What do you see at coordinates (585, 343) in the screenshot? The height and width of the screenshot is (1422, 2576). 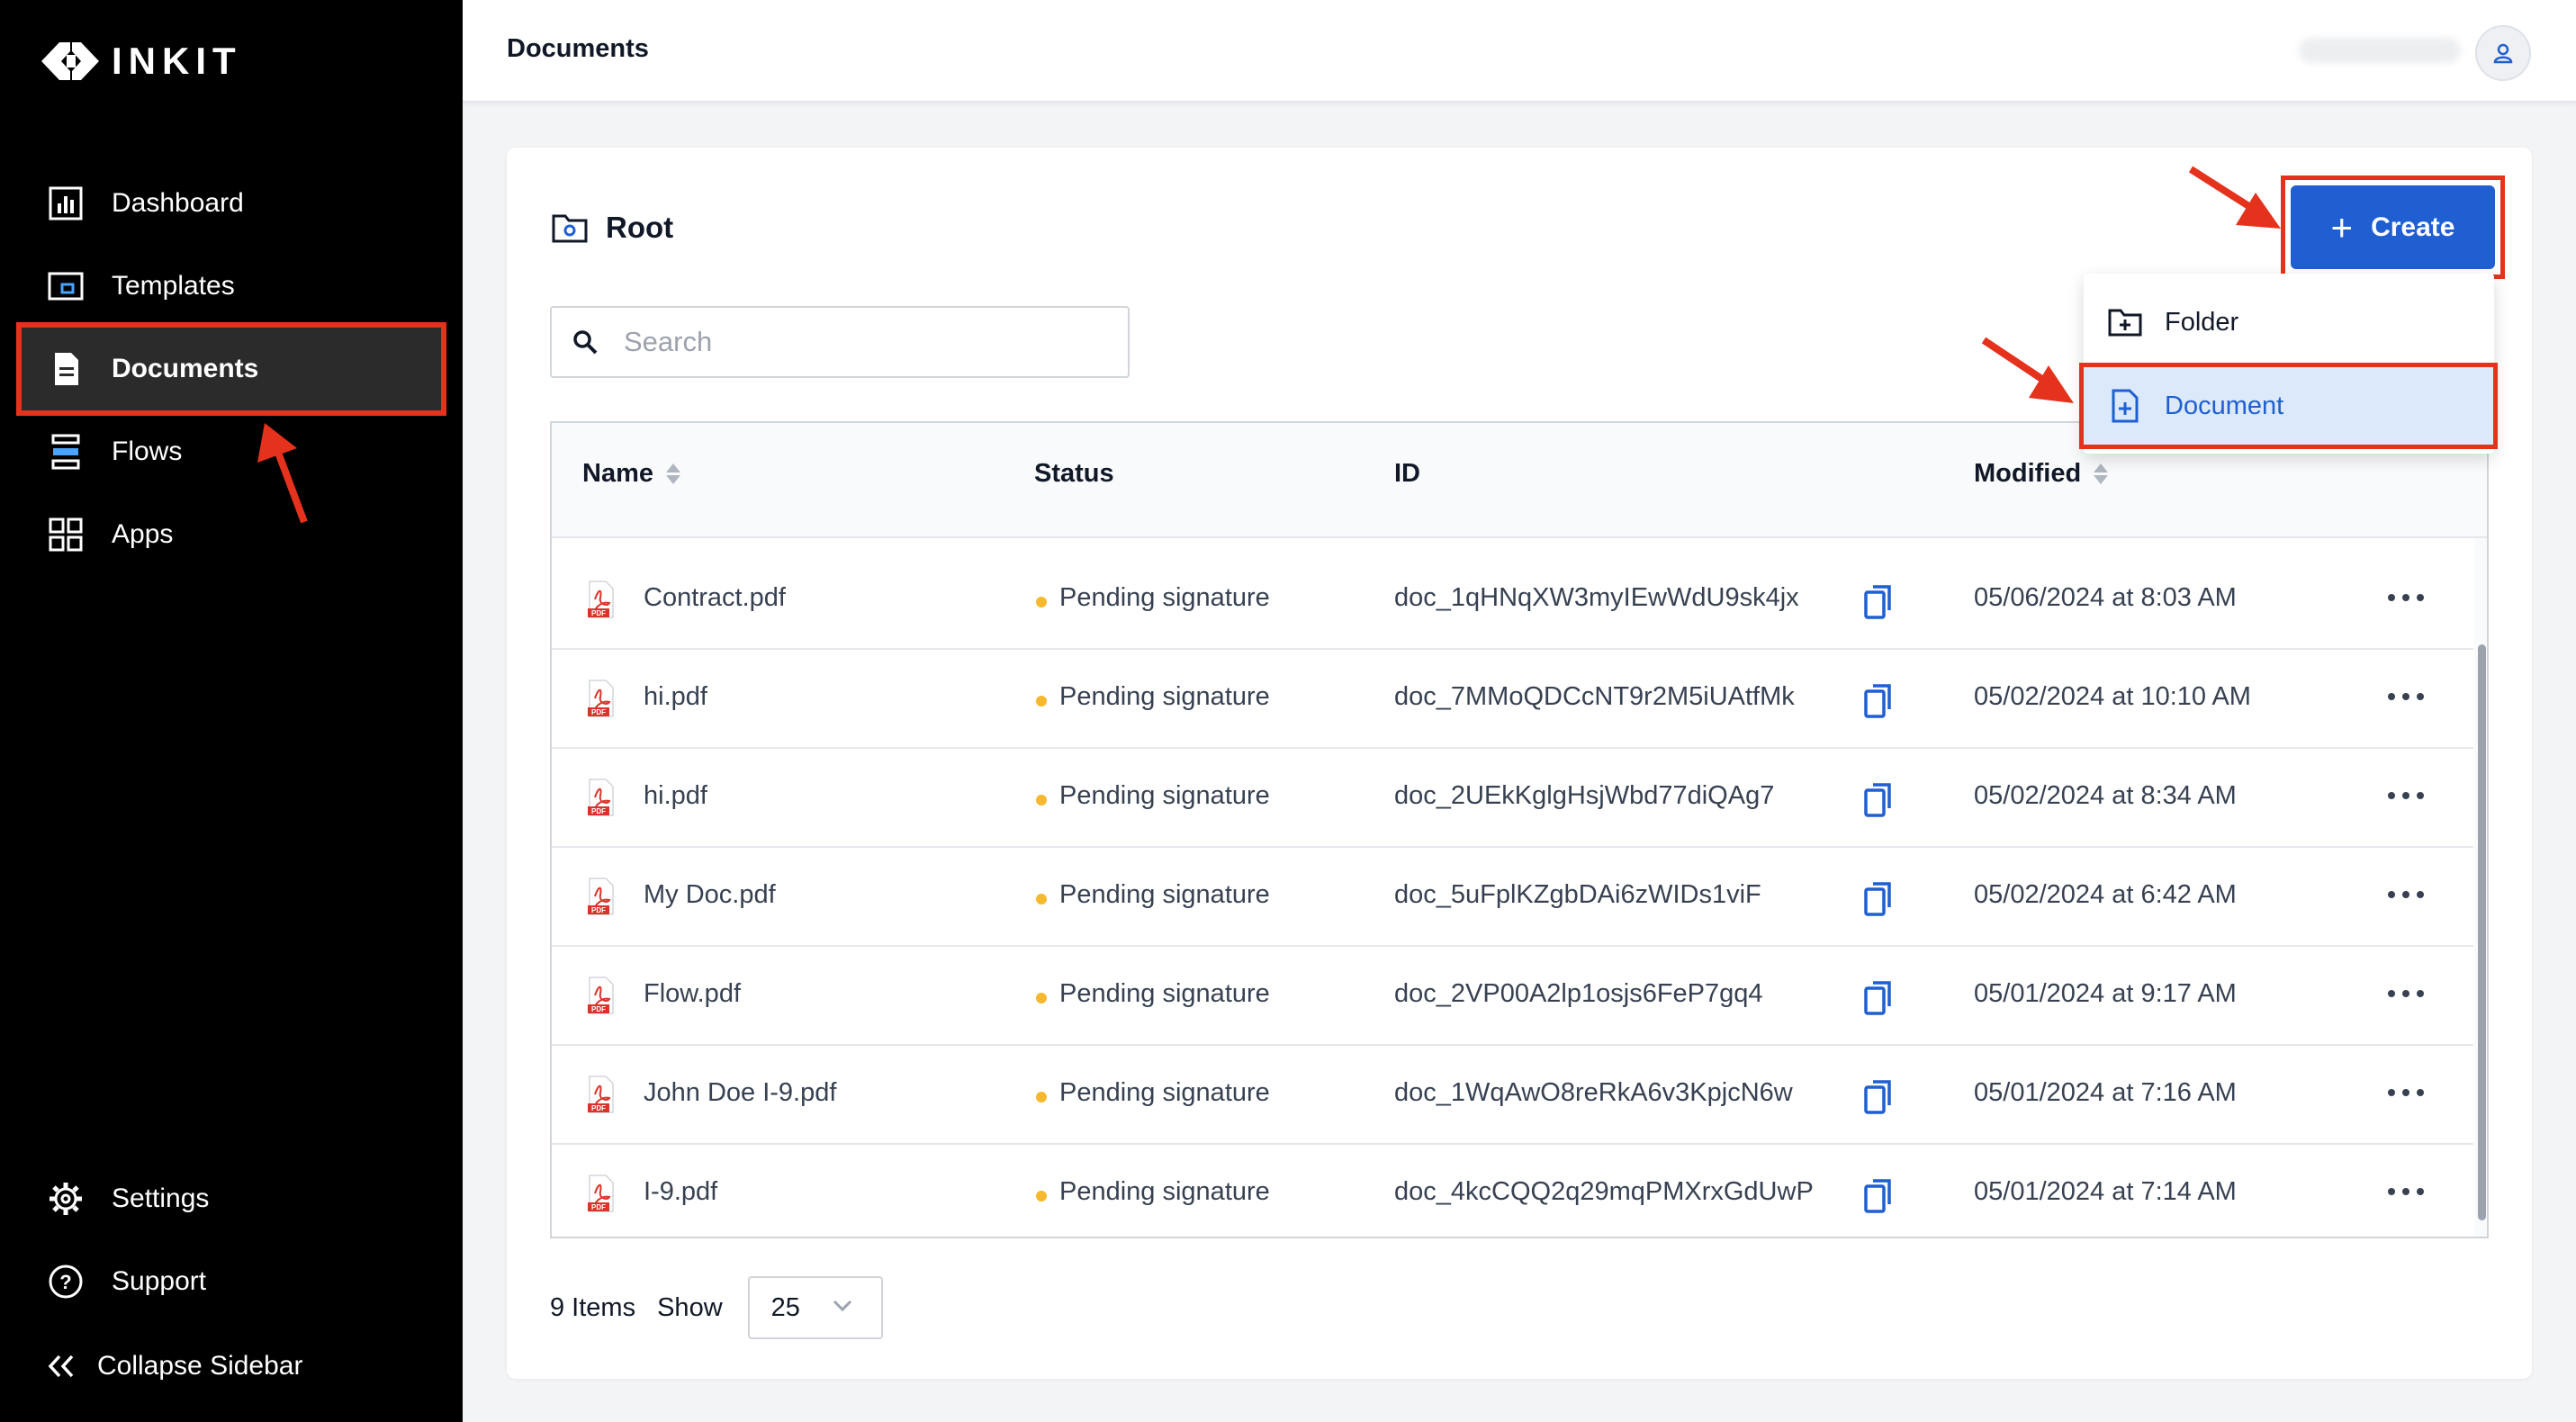 I see `search-icon` at bounding box center [585, 343].